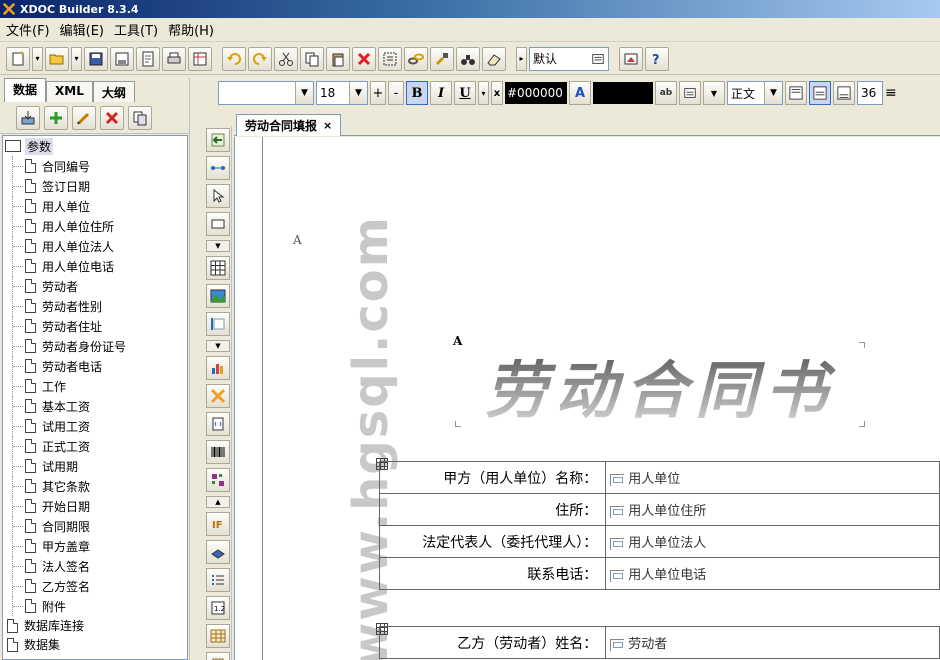 Image resolution: width=940 pixels, height=660 pixels. What do you see at coordinates (95, 586) in the screenshot?
I see `tree-node-param: 乙方签名` at bounding box center [95, 586].